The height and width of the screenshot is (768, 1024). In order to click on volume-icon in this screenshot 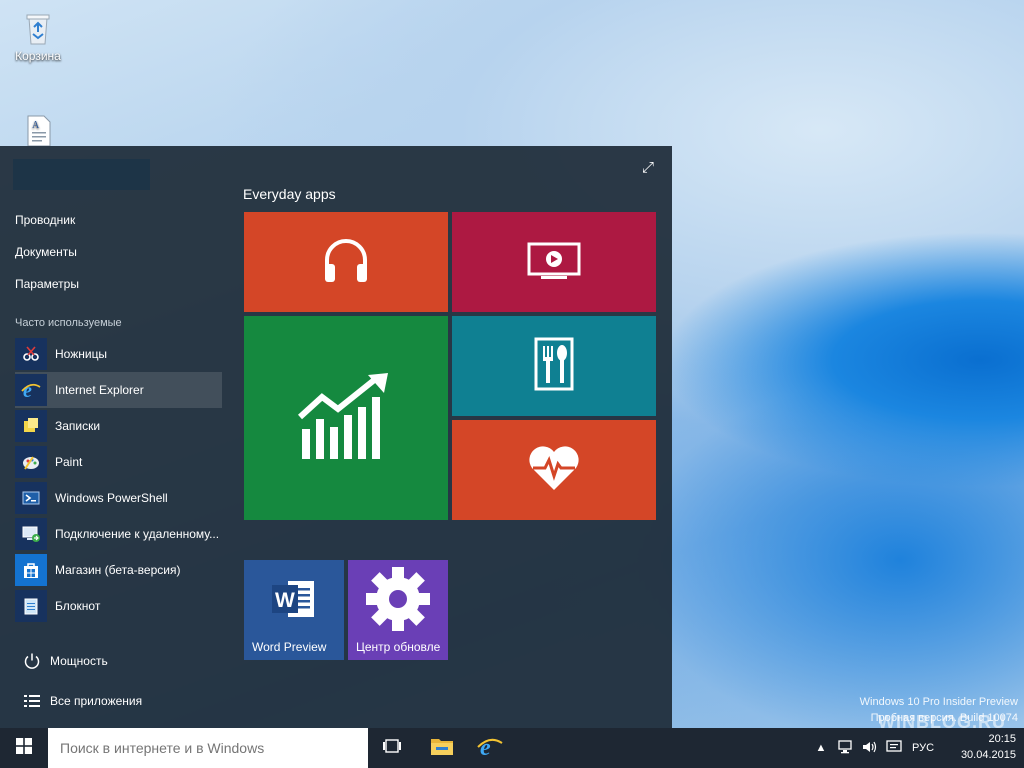, I will do `click(870, 748)`.